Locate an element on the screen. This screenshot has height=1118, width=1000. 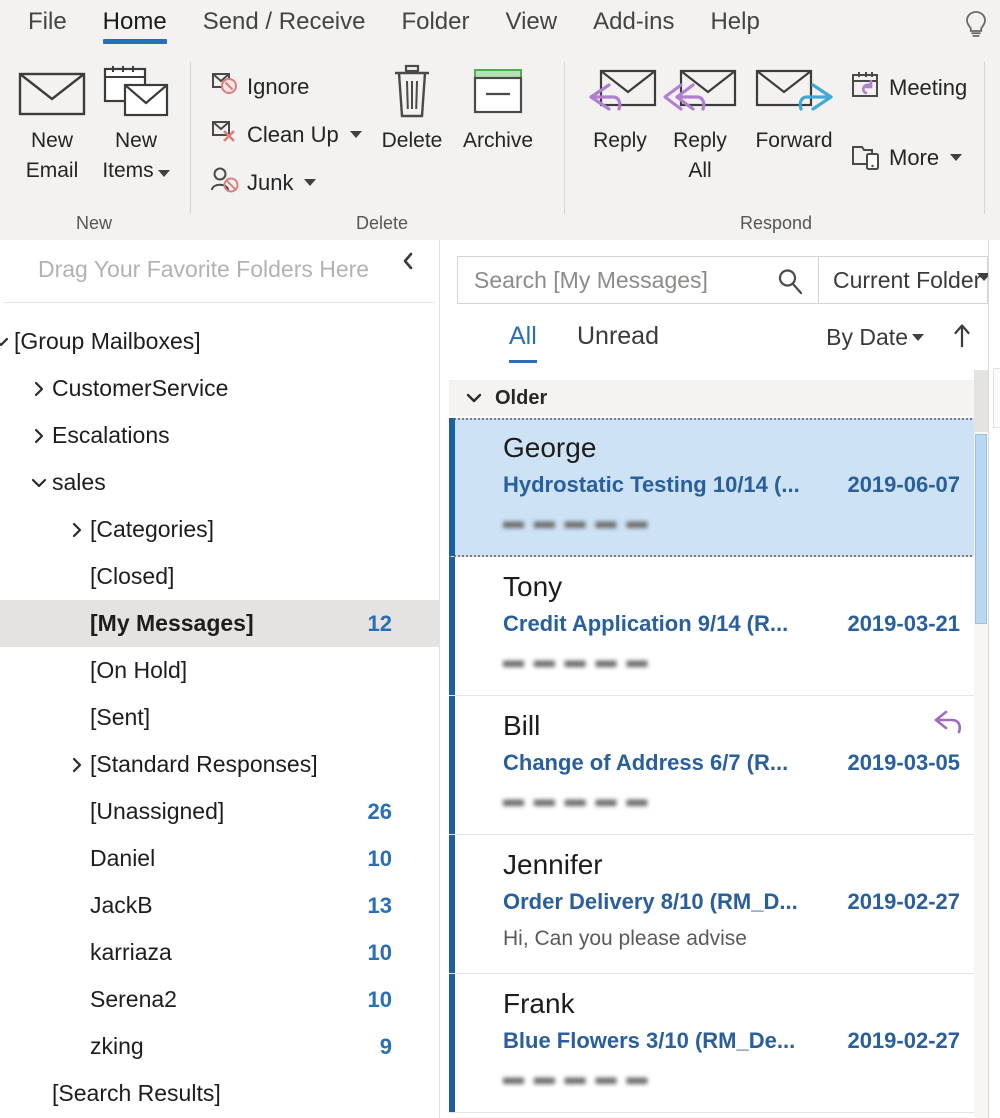
filter-tab-all: All is located at coordinates (523, 342).